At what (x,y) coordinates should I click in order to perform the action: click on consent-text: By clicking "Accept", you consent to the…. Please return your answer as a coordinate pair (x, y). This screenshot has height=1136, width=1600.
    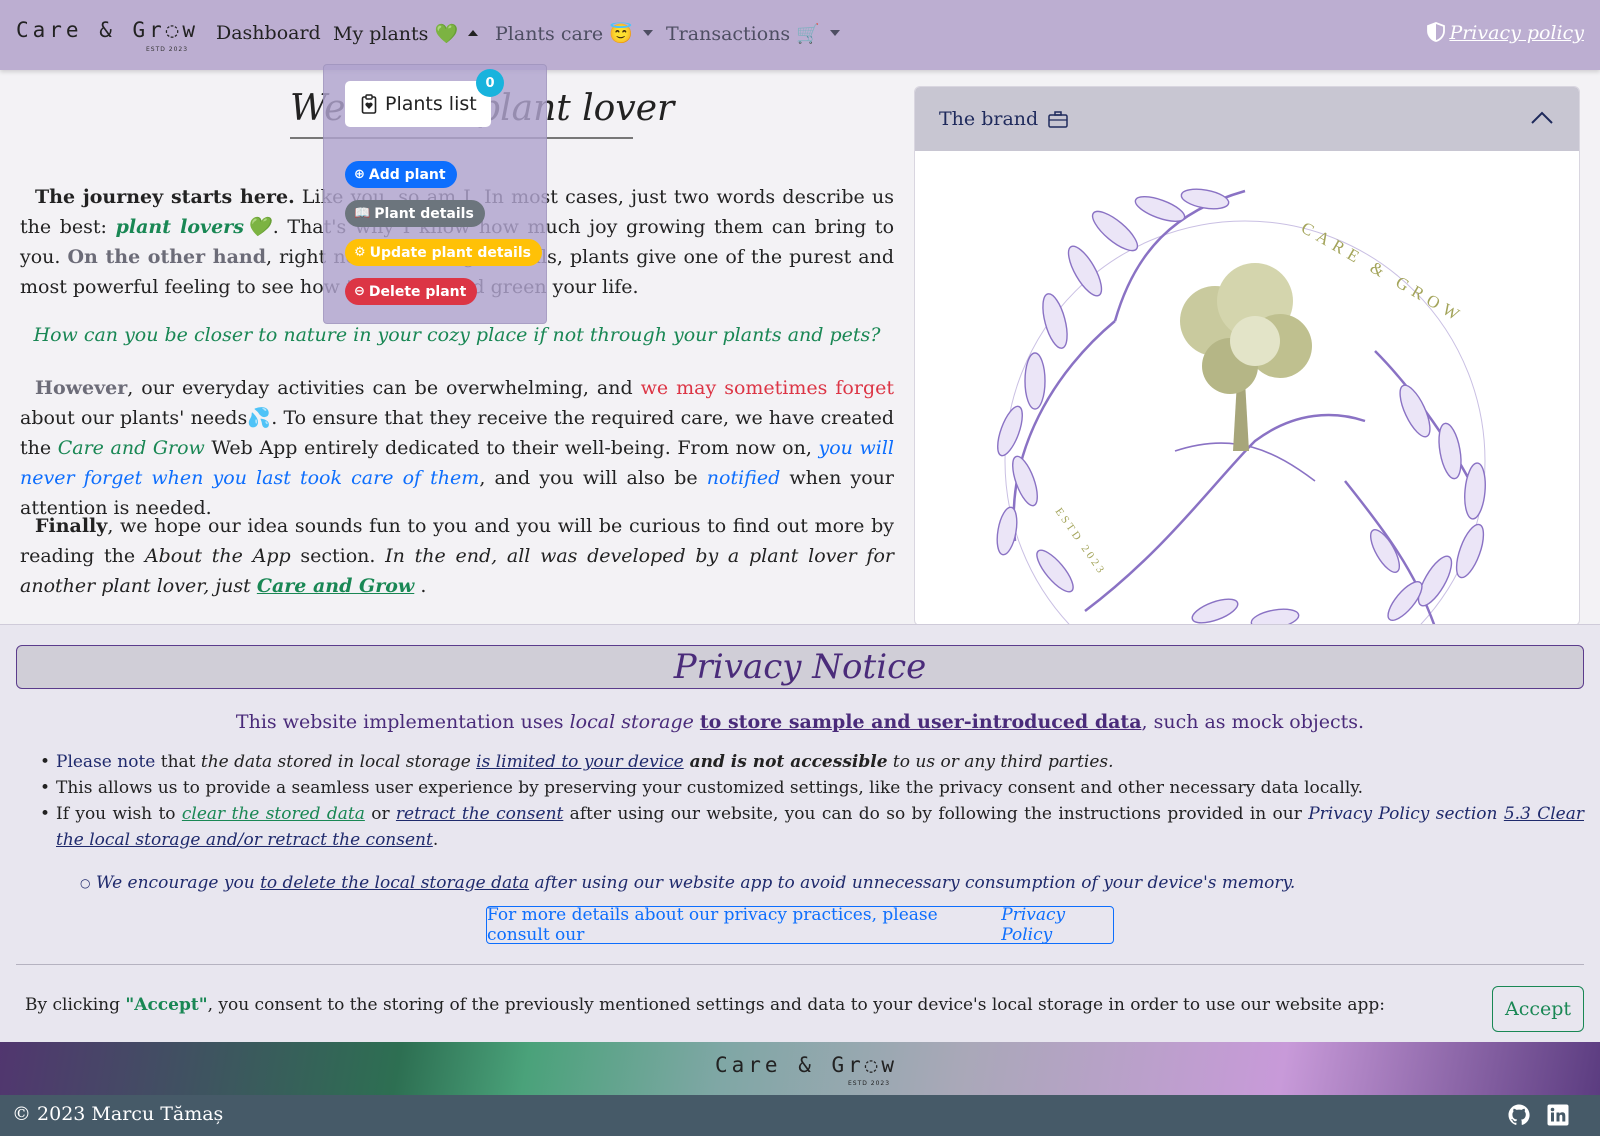
    Looking at the image, I should click on (705, 1005).